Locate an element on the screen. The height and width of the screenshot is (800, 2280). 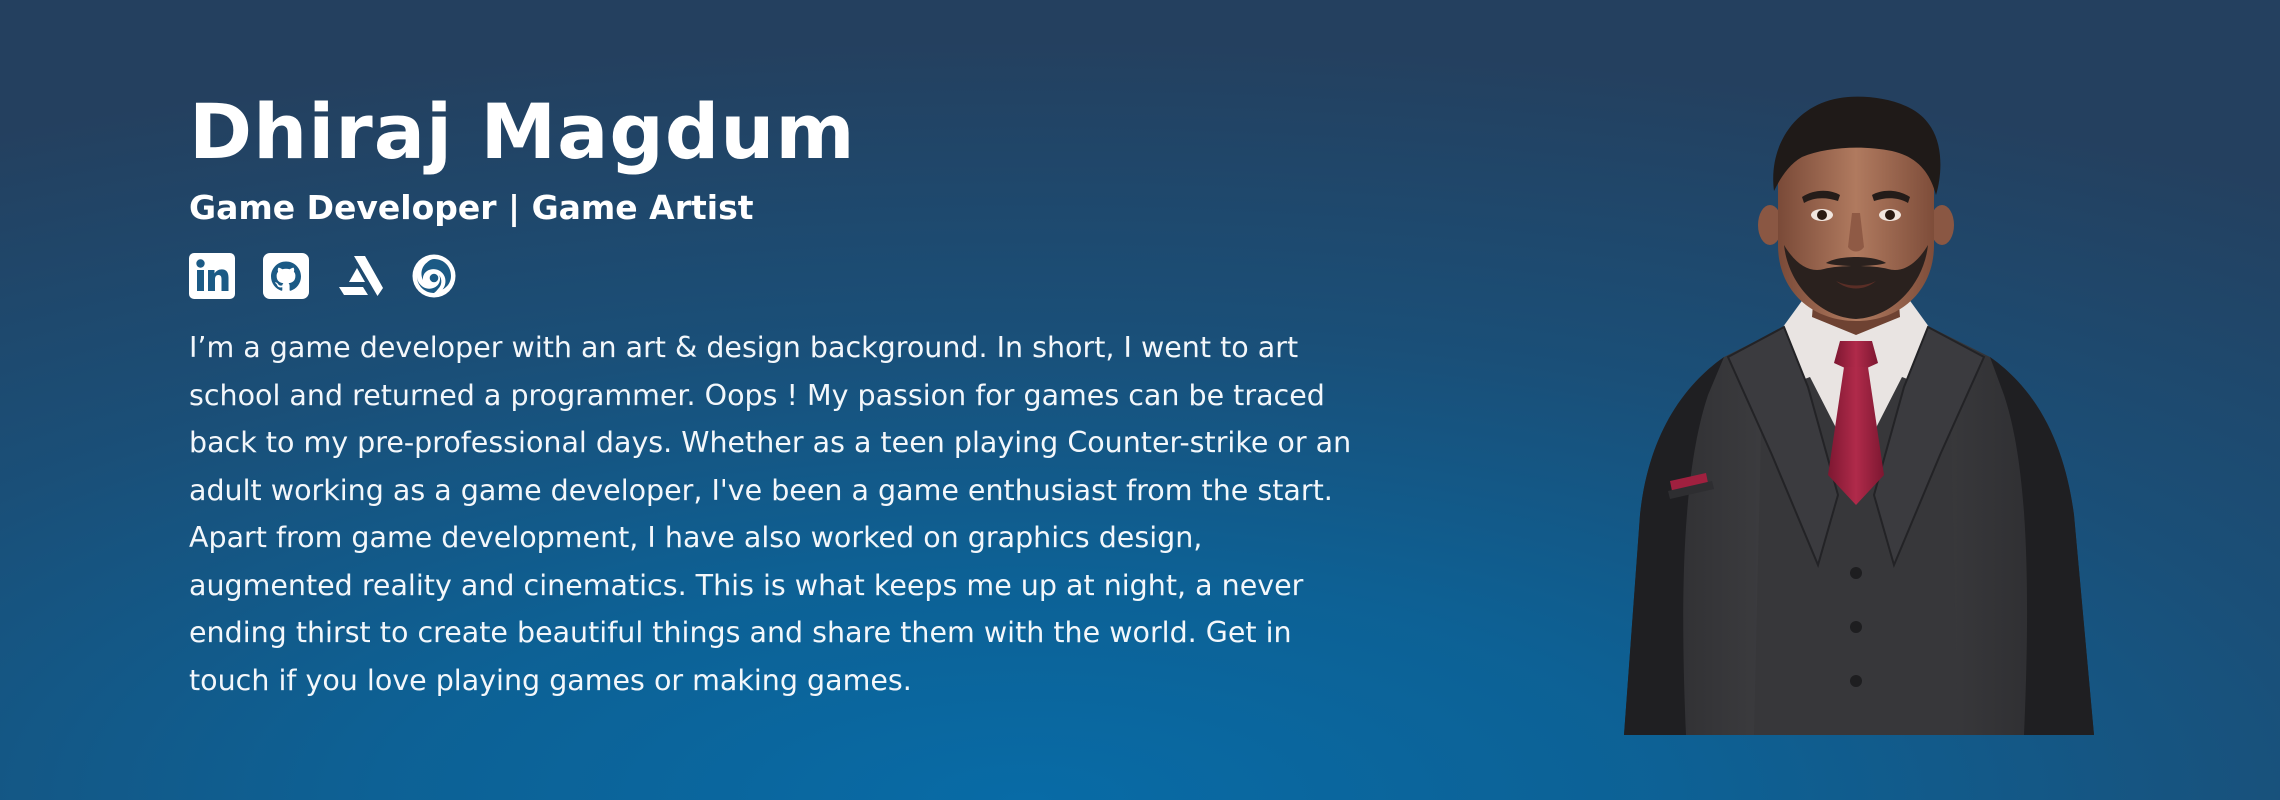
swirl-portfolio-icon is located at coordinates (434, 276).